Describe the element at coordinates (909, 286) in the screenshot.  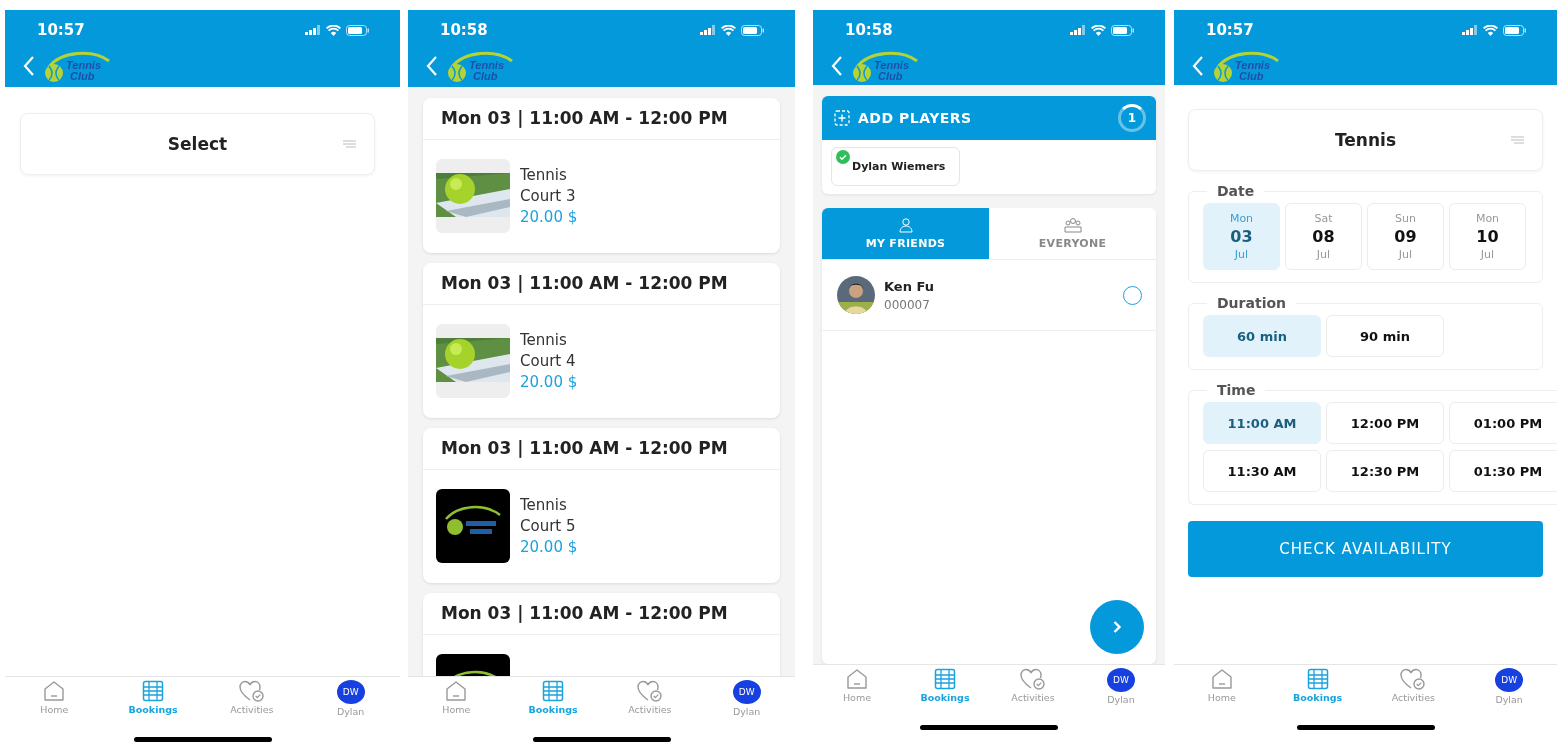
I see `friend-name: Ken Fu` at that location.